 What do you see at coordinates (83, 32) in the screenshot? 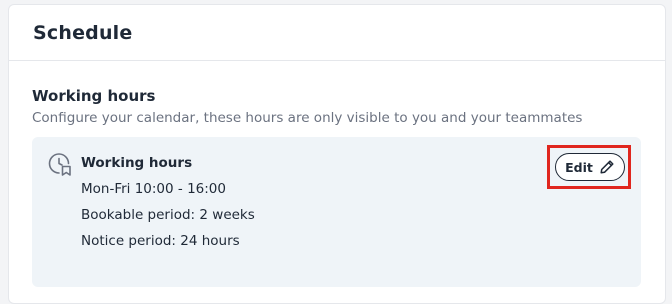
I see `card-title: Schedule` at bounding box center [83, 32].